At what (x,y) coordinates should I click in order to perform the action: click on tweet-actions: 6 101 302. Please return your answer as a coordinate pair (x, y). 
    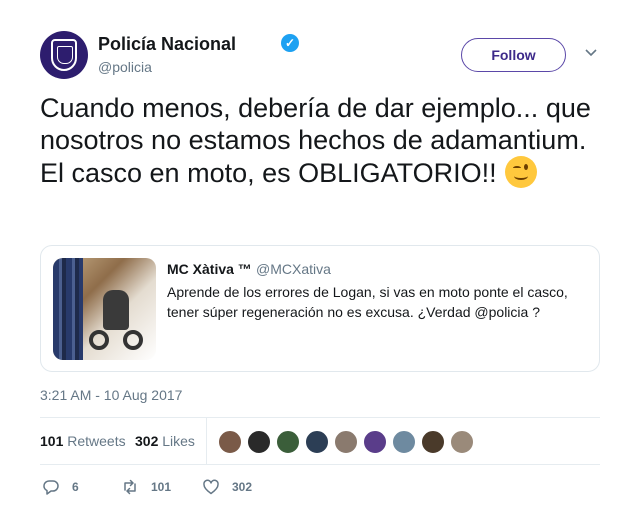
    Looking at the image, I should click on (320, 487).